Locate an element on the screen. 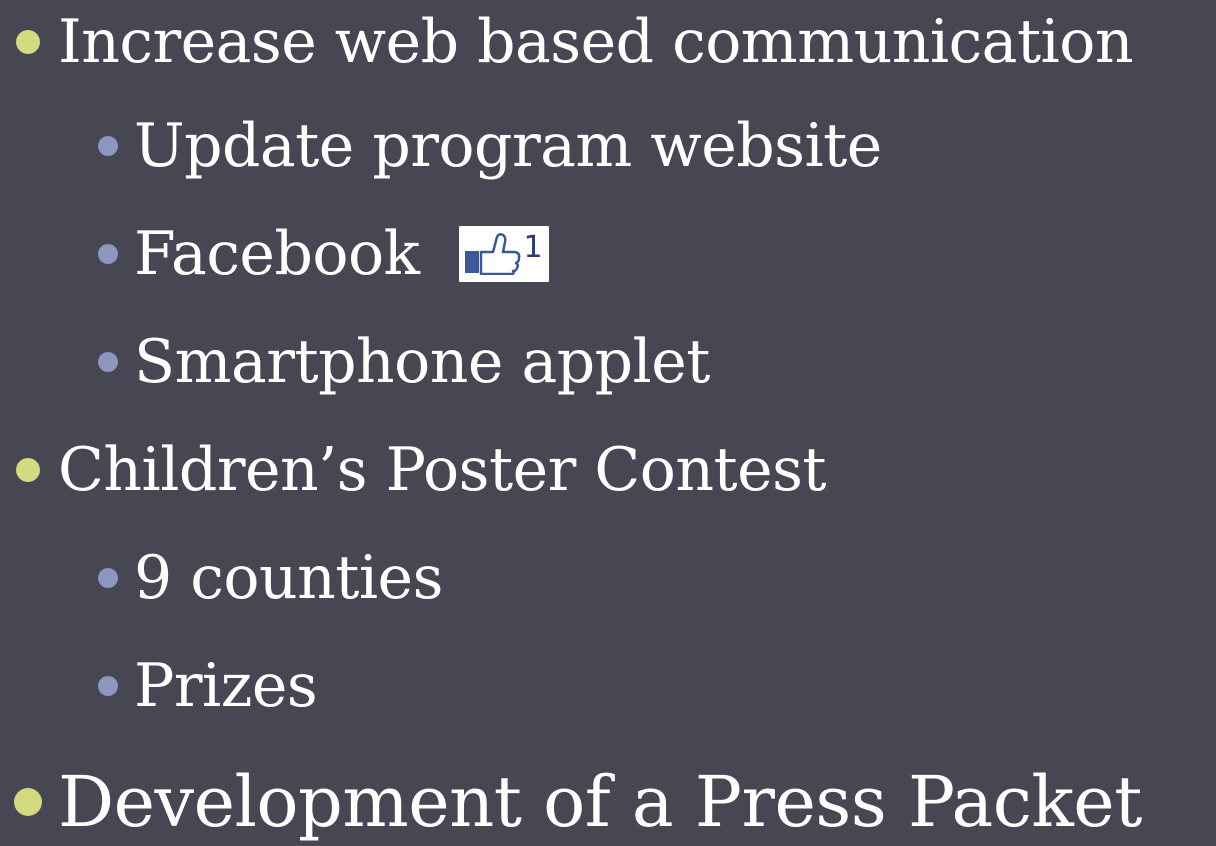 This screenshot has width=1216, height=846. bullet-item: Facebook 1 is located at coordinates (323, 254).